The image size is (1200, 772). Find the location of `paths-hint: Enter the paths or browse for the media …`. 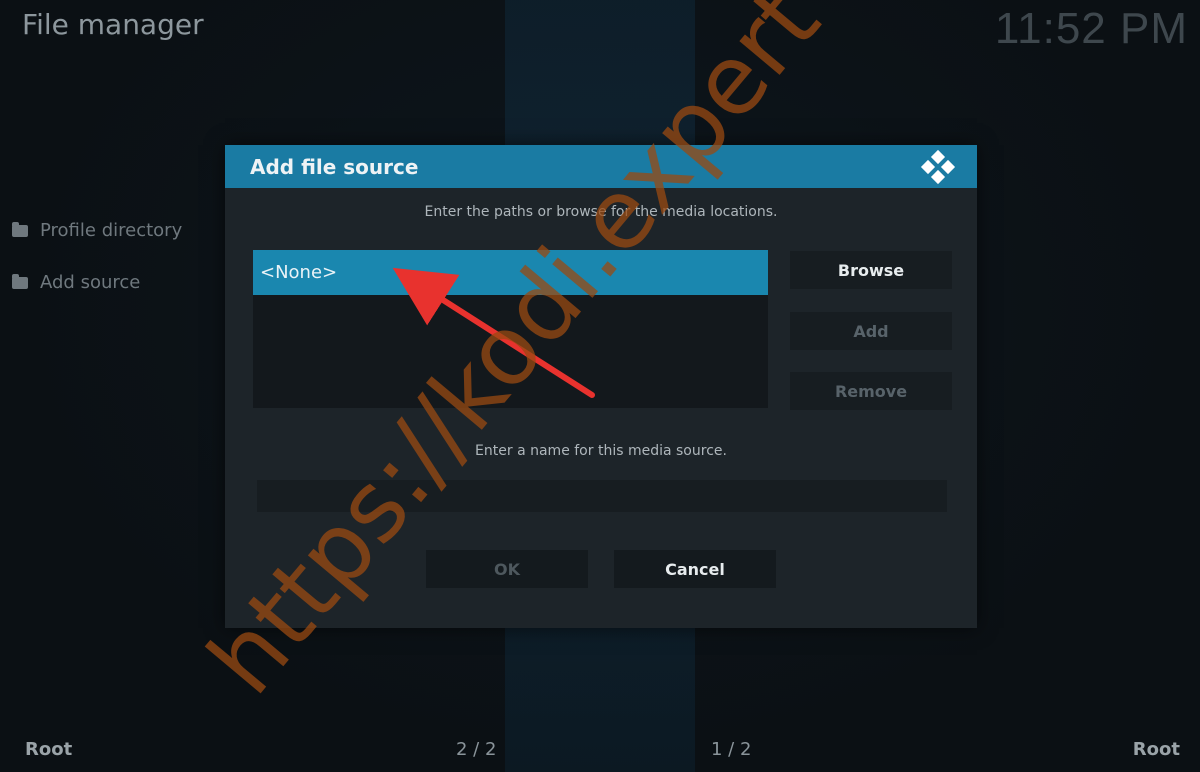

paths-hint: Enter the paths or browse for the media … is located at coordinates (601, 212).